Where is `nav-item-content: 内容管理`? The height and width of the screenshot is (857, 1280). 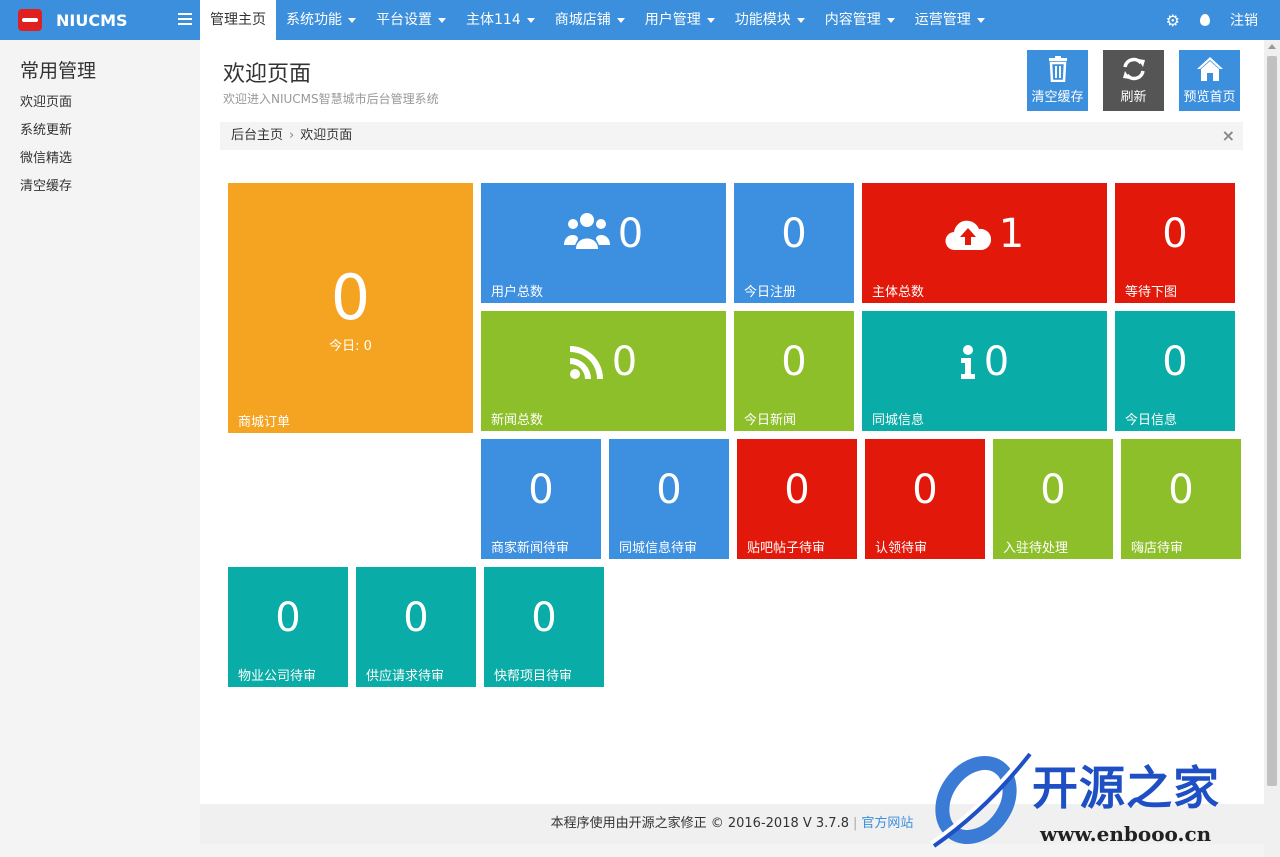
nav-item-content: 内容管理 is located at coordinates (860, 20).